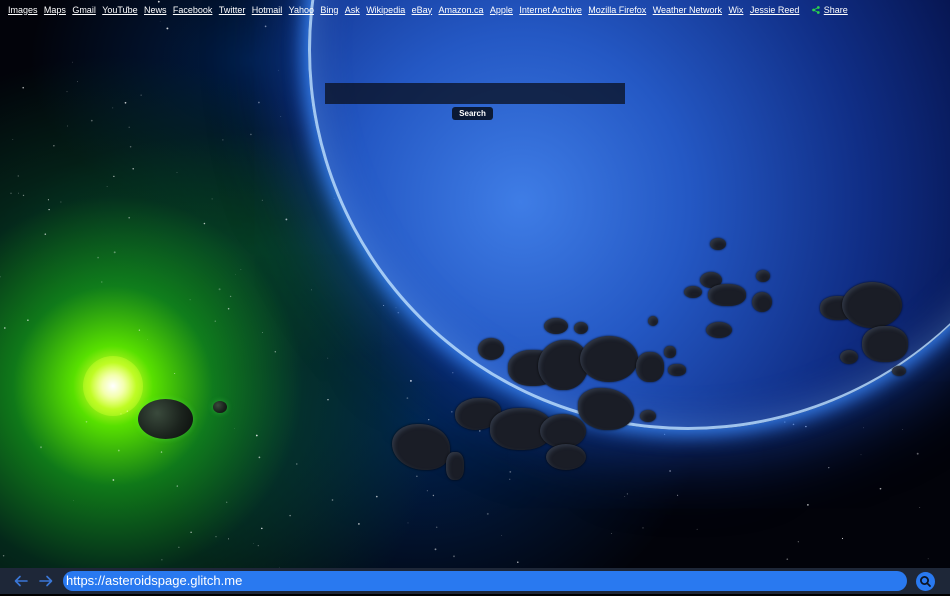 The image size is (950, 596). I want to click on link-mozilla-firefox: Mozilla Firefox, so click(617, 10).